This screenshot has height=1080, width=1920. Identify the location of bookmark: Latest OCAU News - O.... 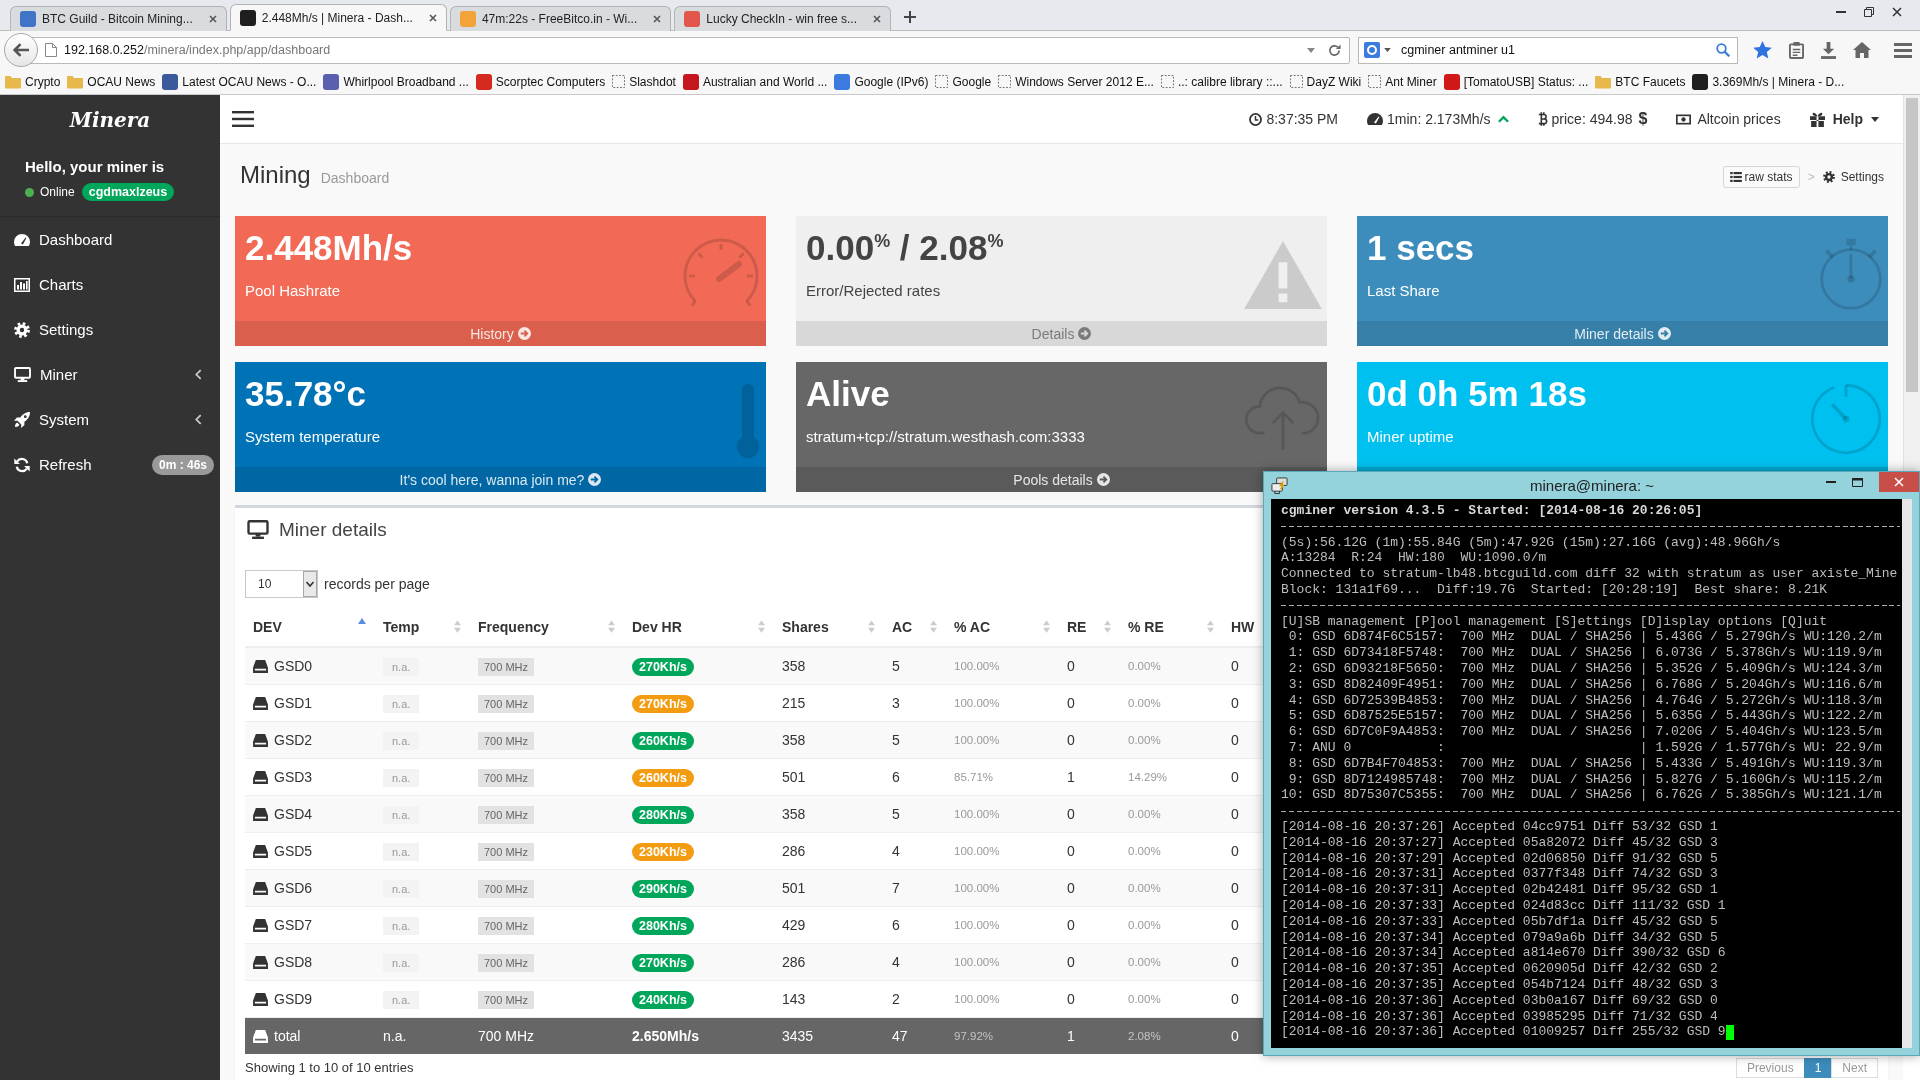
(239, 81).